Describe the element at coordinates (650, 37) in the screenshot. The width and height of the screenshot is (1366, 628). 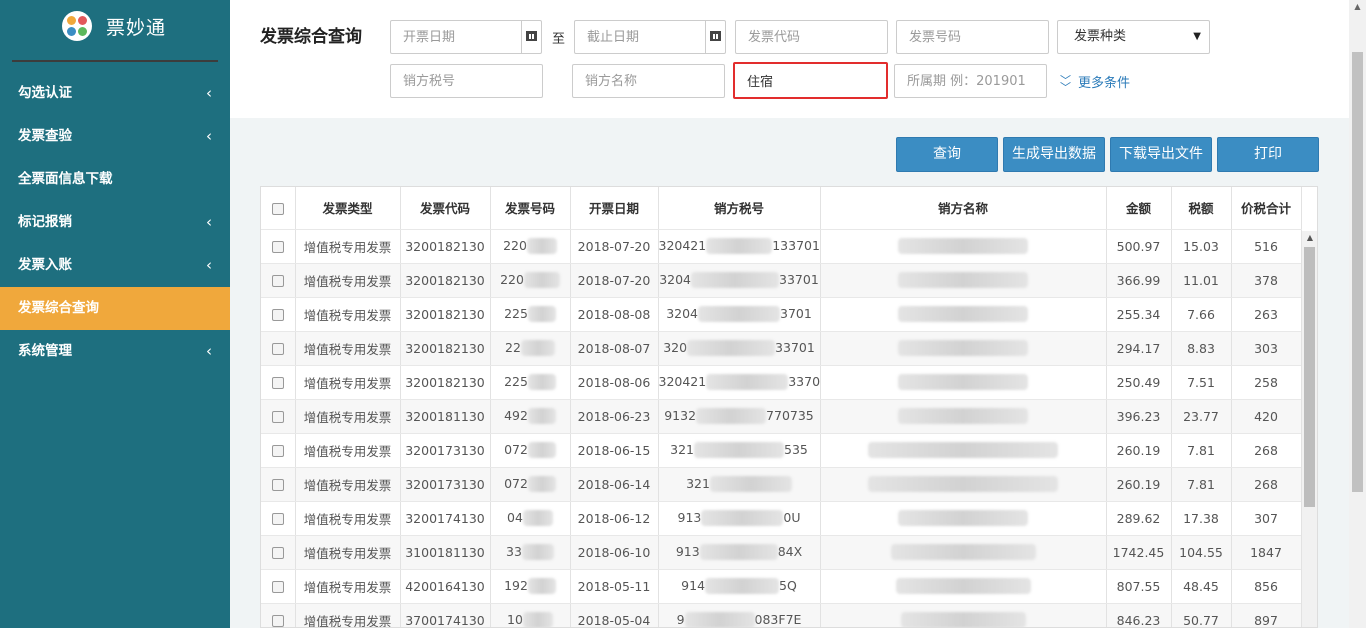
I see `end-date-input` at that location.